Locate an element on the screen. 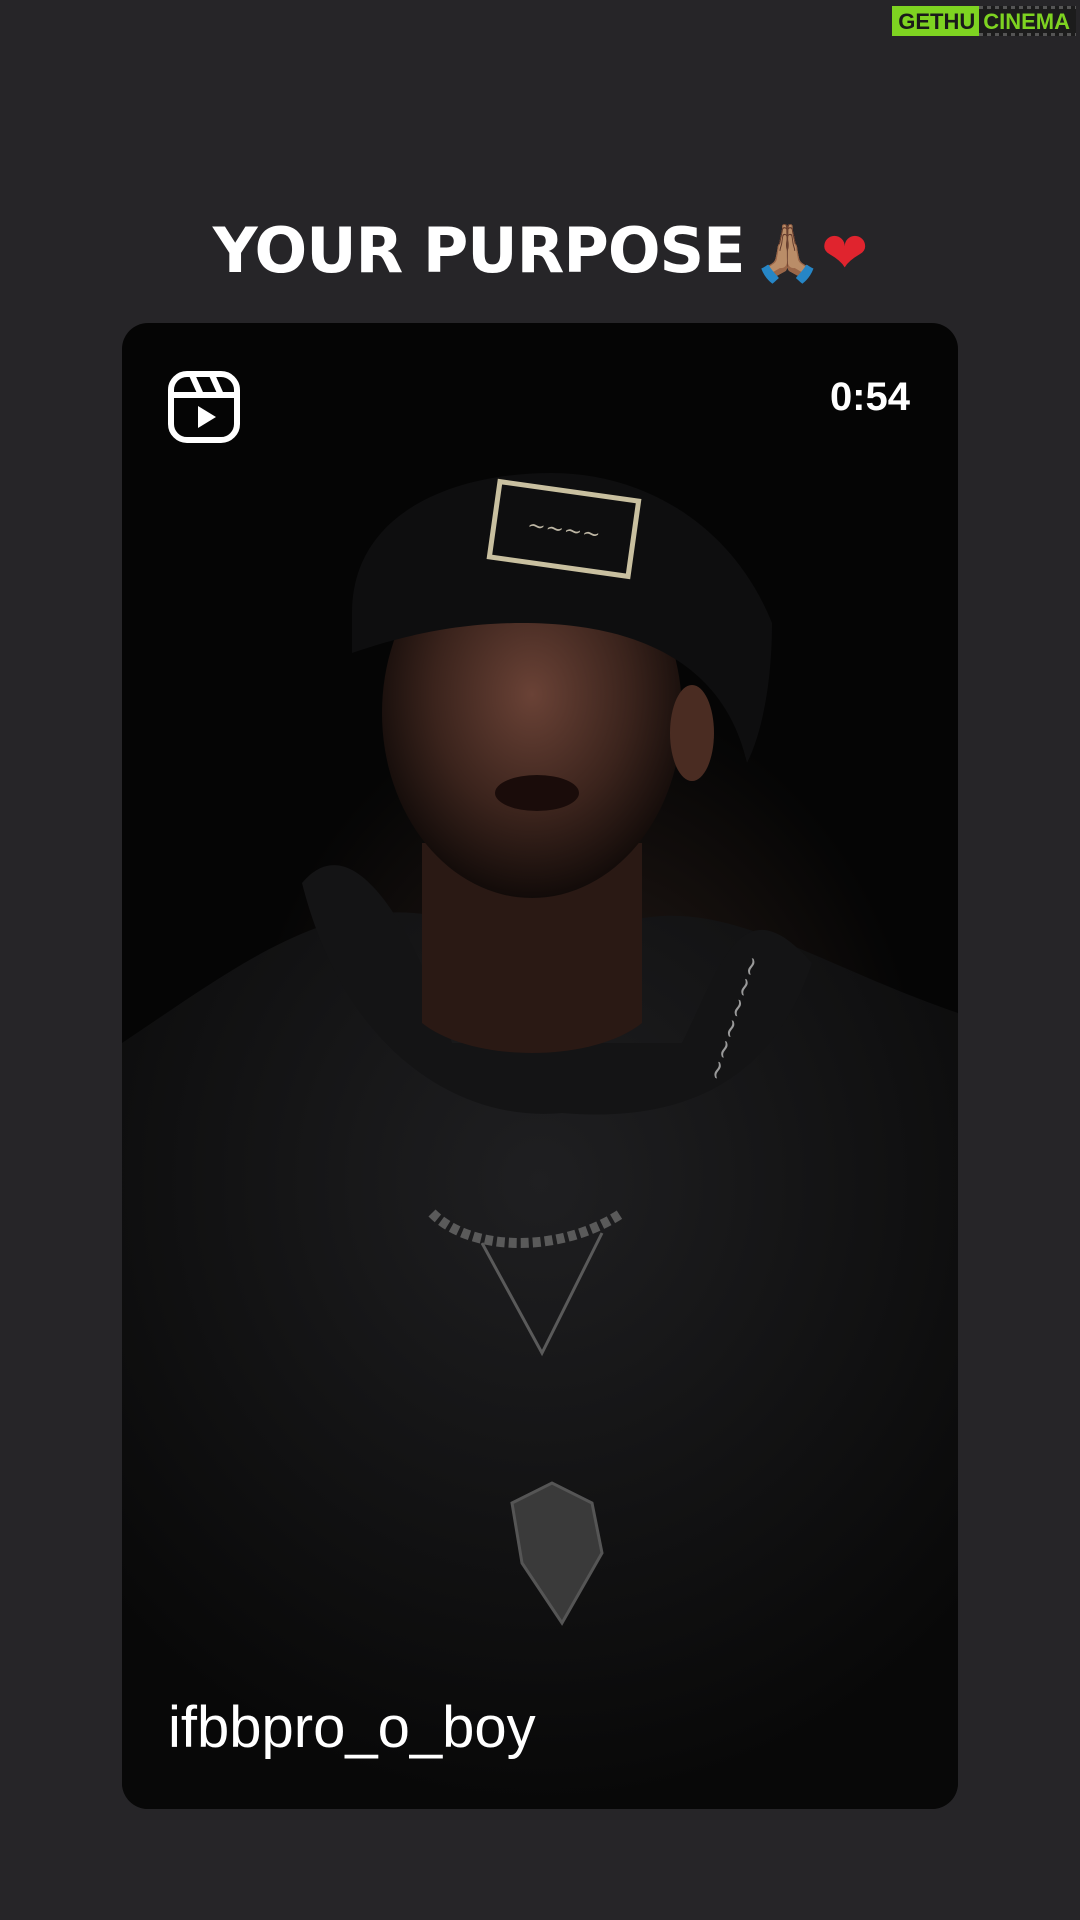 The width and height of the screenshot is (1080, 1920). reel-username: ifbbpro_o_boy is located at coordinates (352, 1727).